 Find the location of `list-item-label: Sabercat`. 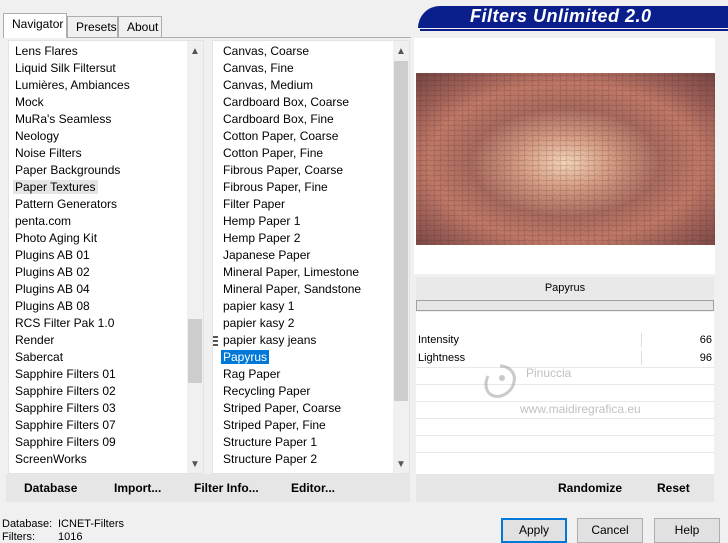

list-item-label: Sabercat is located at coordinates (39, 357).